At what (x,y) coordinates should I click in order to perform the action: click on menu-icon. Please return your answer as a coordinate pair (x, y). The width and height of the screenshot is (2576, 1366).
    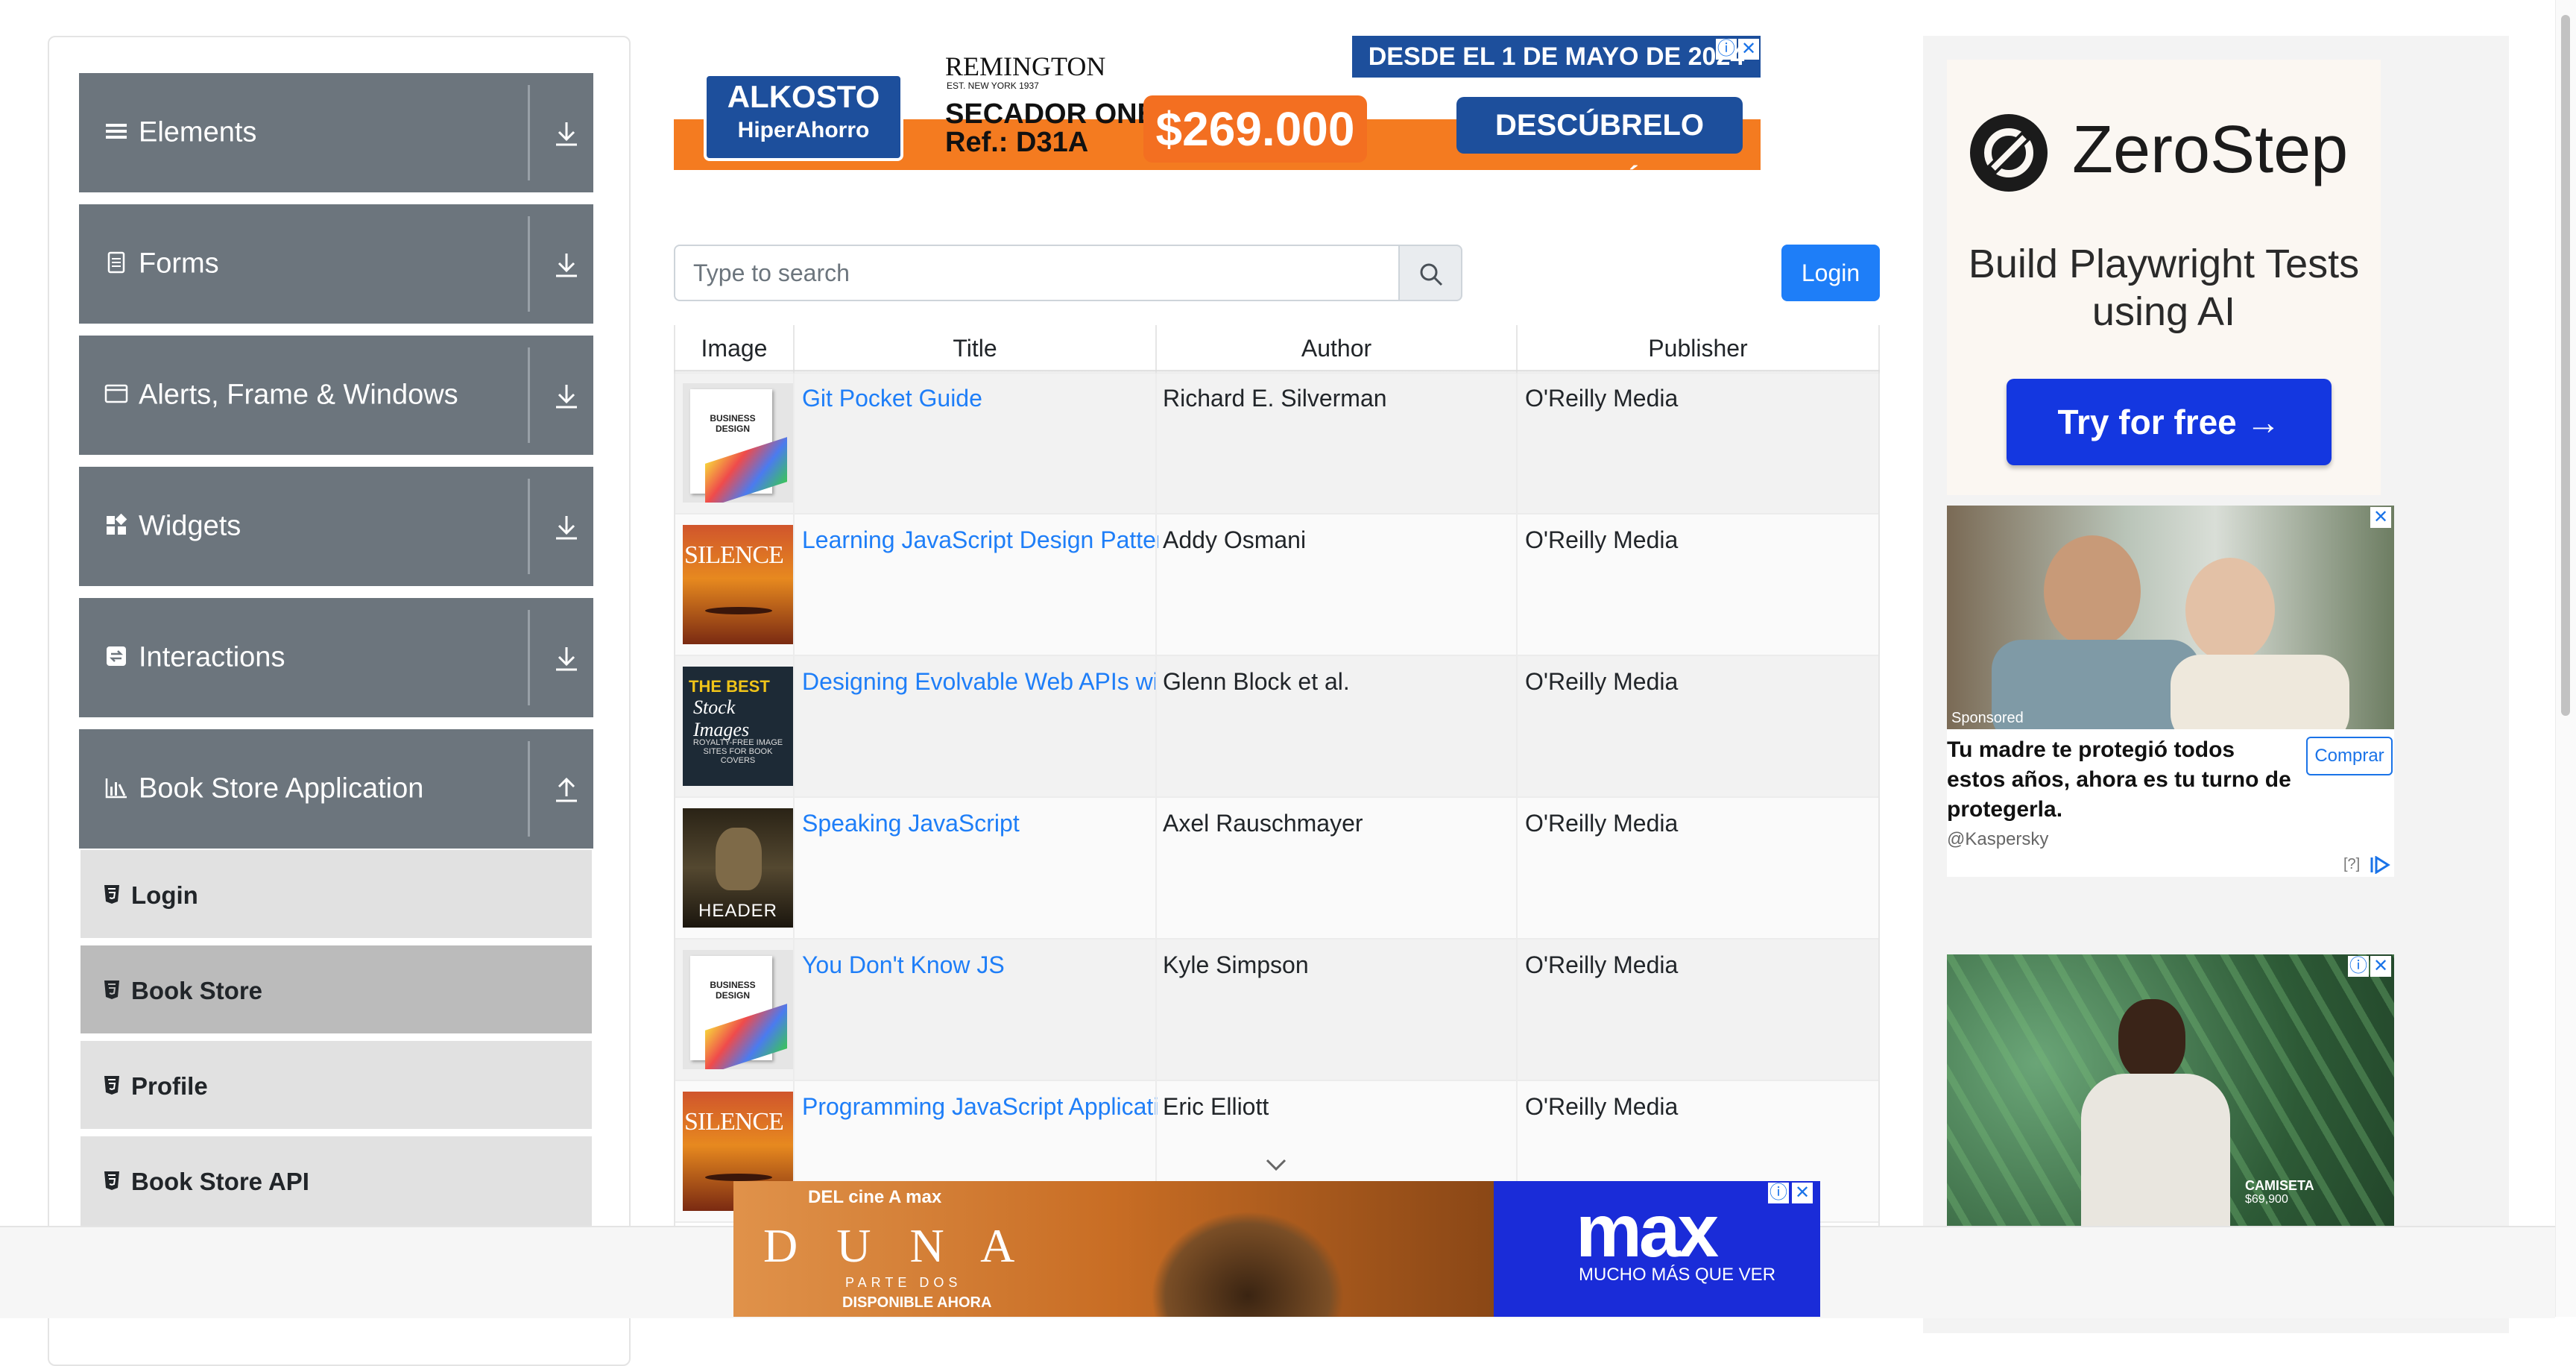
    Looking at the image, I should click on (117, 131).